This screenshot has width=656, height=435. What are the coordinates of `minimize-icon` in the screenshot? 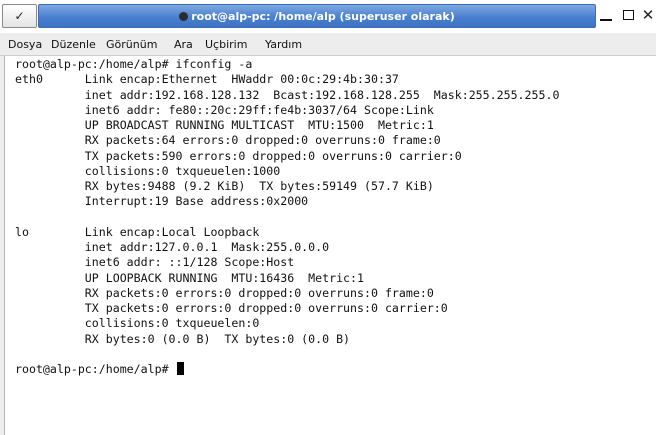 It's located at (606, 20).